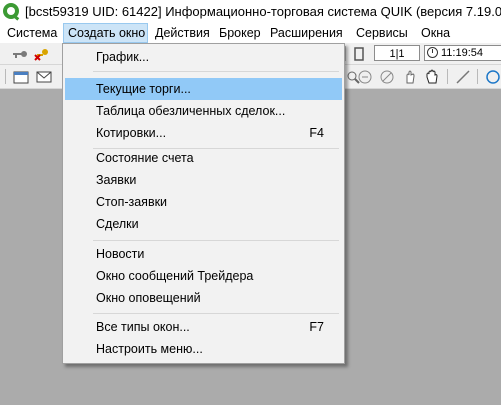  What do you see at coordinates (182, 33) in the screenshot?
I see `menu-deistviya: Действия` at bounding box center [182, 33].